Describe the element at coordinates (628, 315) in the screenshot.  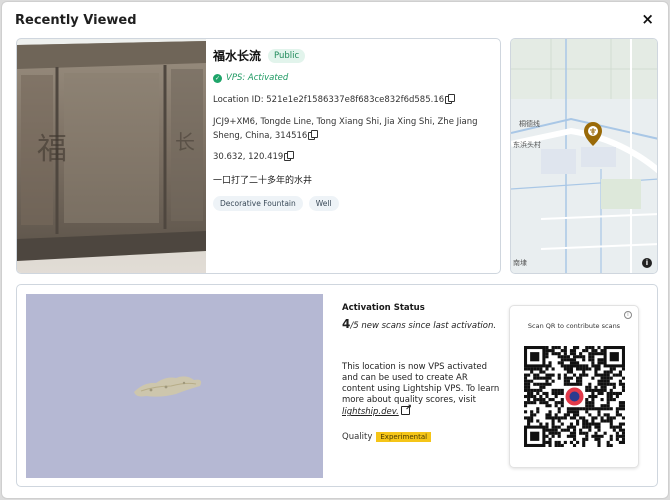
I see `info-icon: i` at that location.